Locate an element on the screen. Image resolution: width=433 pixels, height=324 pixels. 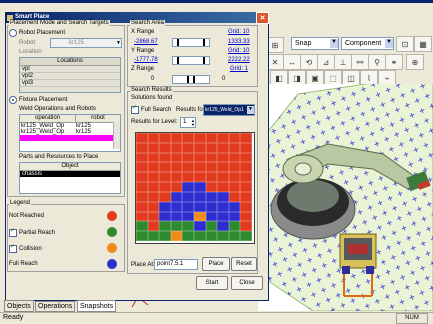
y-max-value: 2222.22 is located at coordinates (239, 60).